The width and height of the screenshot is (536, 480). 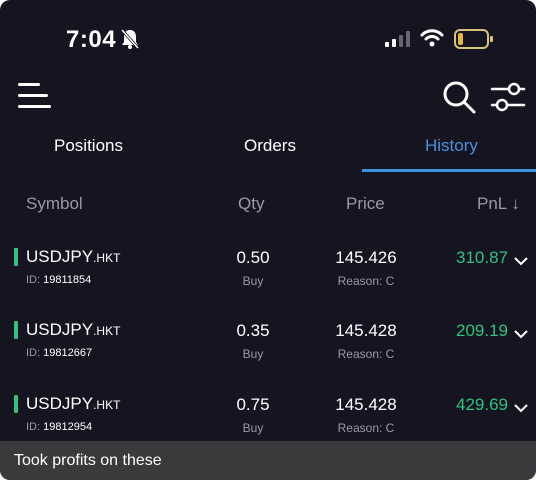 What do you see at coordinates (253, 330) in the screenshot?
I see `quantity: 0.35` at bounding box center [253, 330].